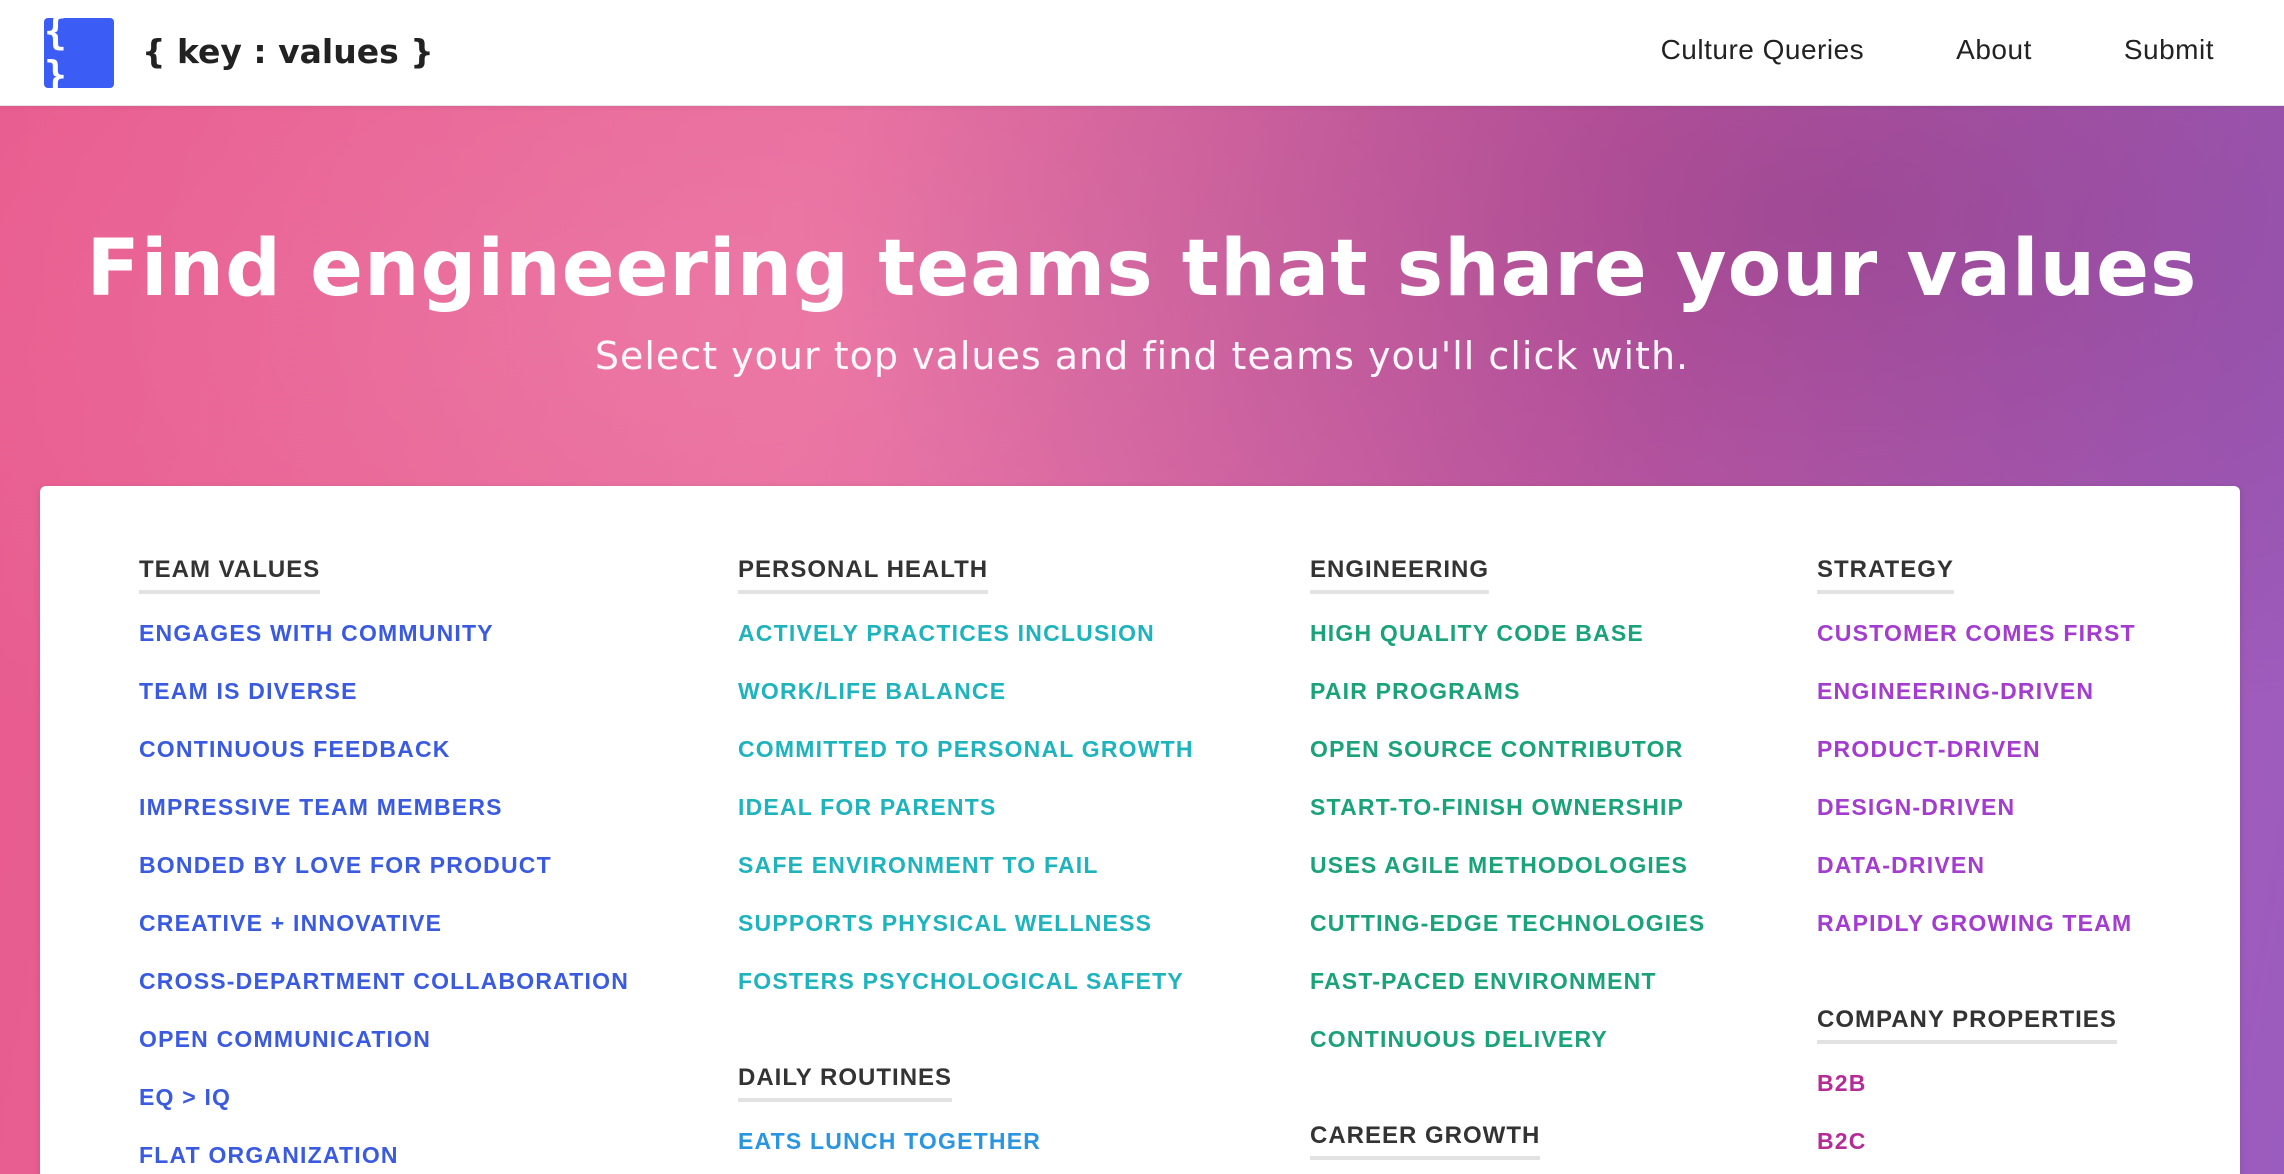 This screenshot has height=1174, width=2284. Describe the element at coordinates (966, 935) in the screenshot. I see `value-supports-physical-wellness: SUPPORTS PHYSICAL WELLNESS` at that location.